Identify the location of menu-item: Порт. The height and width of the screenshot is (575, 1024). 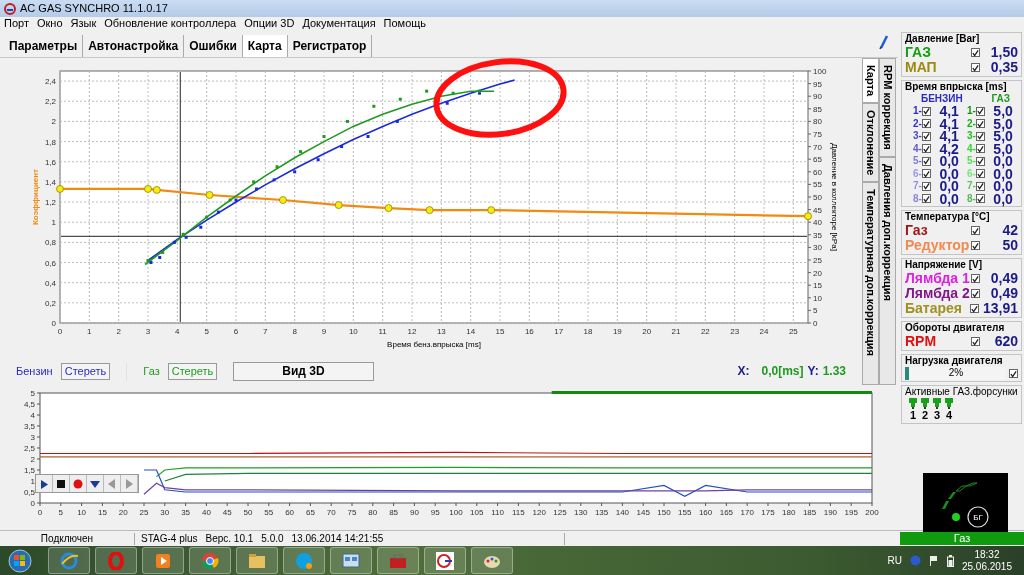
(16, 24).